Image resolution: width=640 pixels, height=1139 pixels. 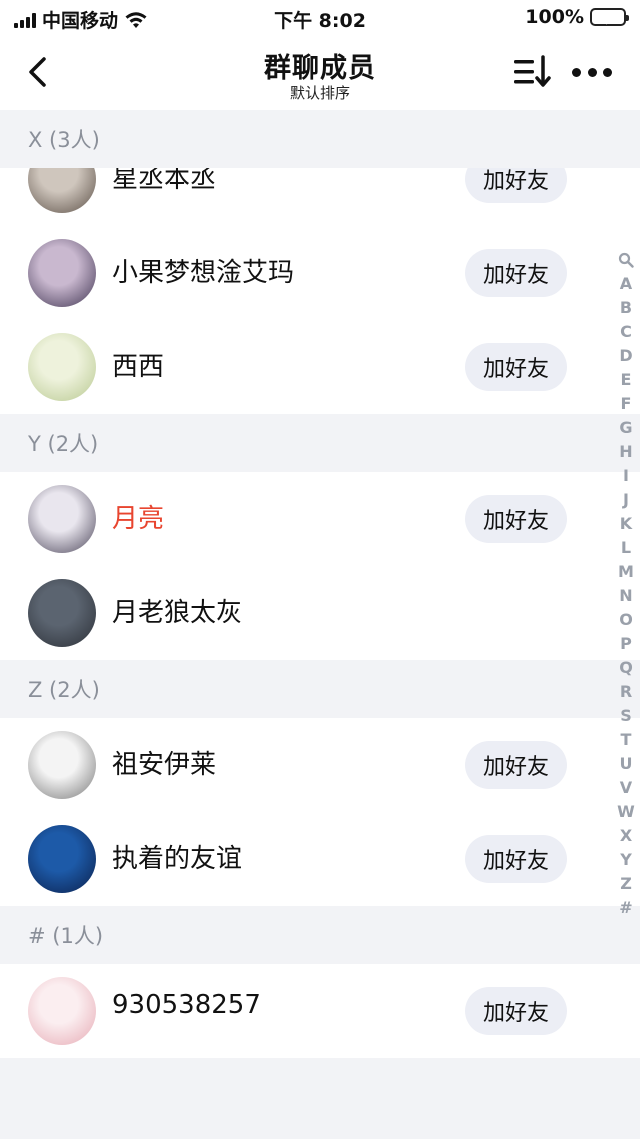 What do you see at coordinates (138, 519) in the screenshot?
I see `member-name: 月亮` at bounding box center [138, 519].